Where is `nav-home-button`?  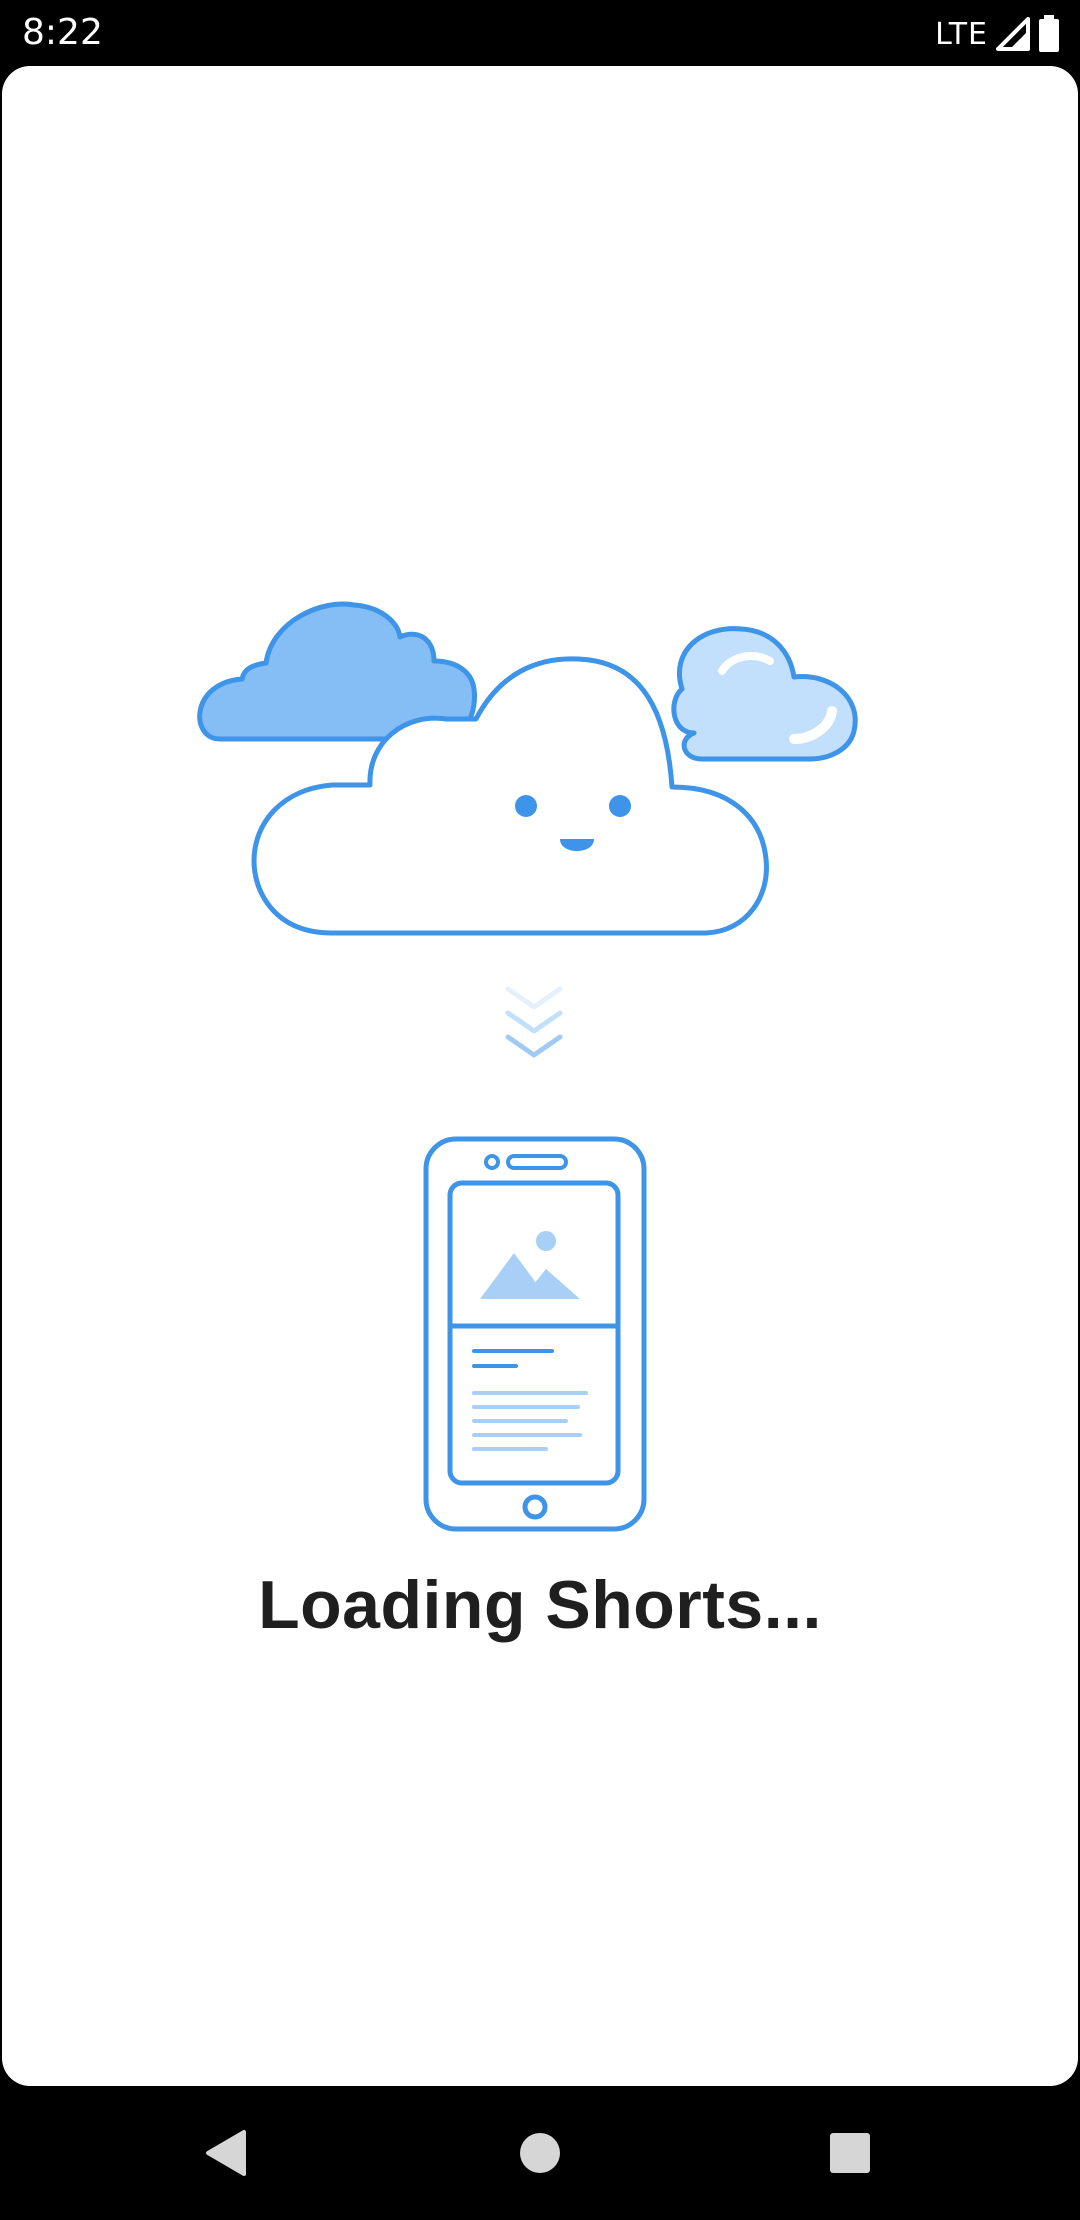
nav-home-button is located at coordinates (540, 2153).